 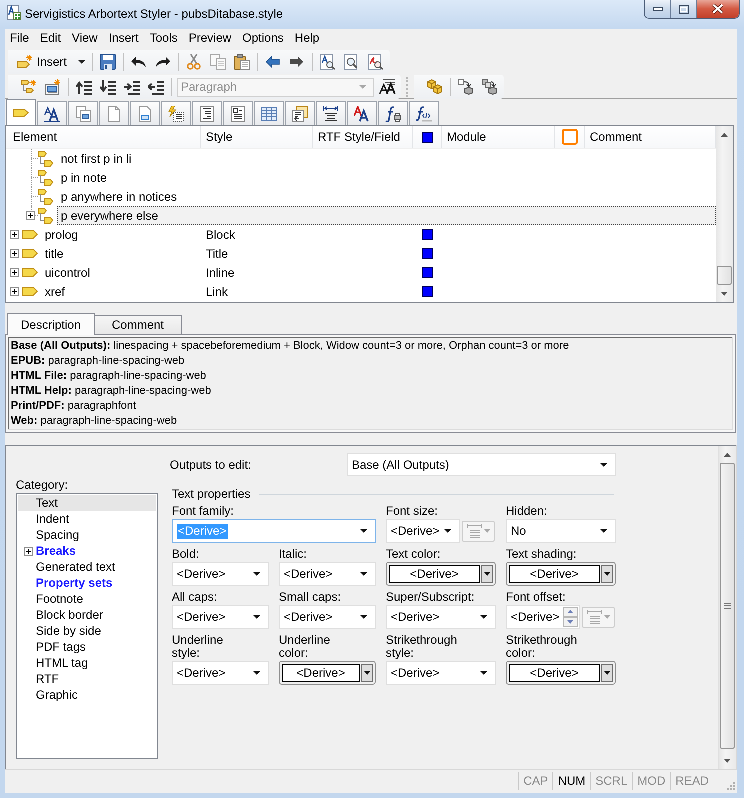 What do you see at coordinates (264, 38) in the screenshot?
I see `menu-item: Options` at bounding box center [264, 38].